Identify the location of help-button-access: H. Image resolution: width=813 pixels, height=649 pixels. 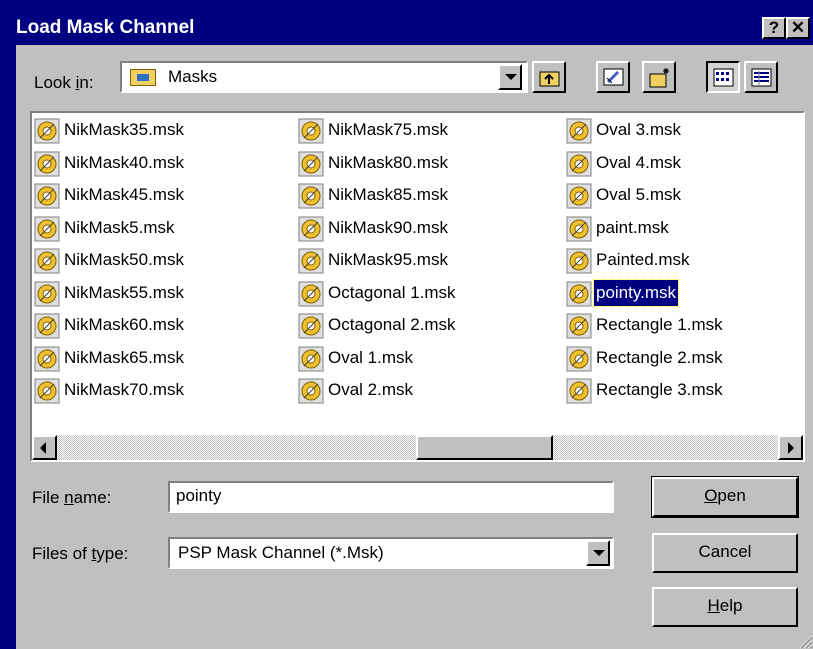
(713, 605).